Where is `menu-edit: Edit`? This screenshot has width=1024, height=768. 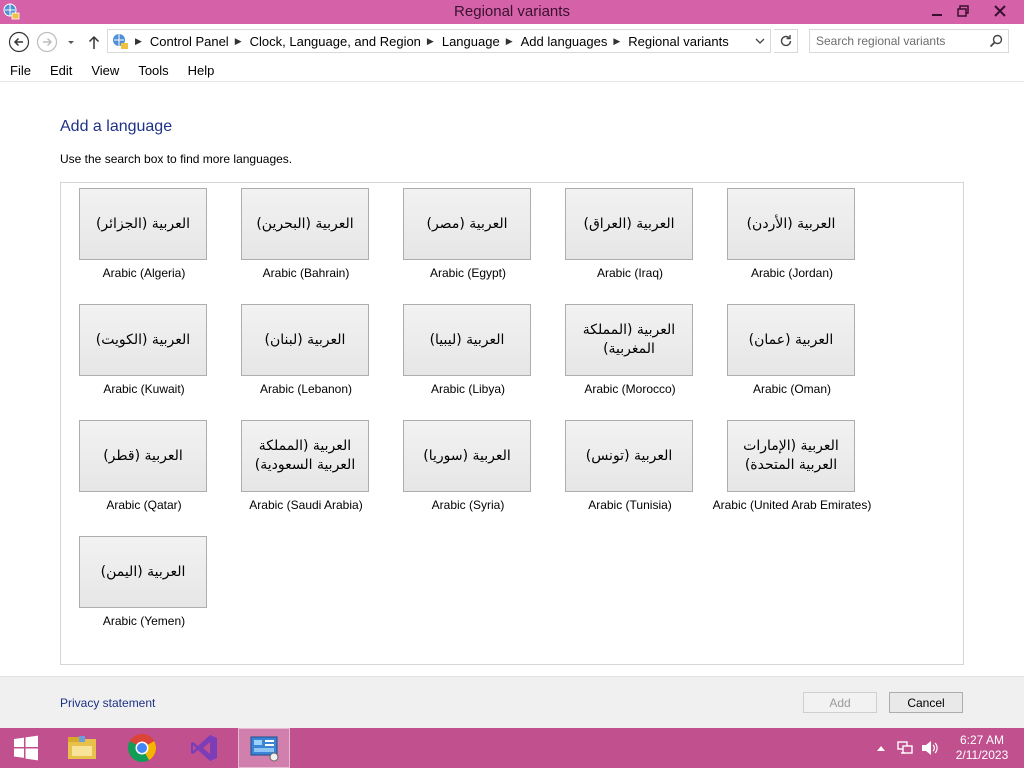 menu-edit: Edit is located at coordinates (60, 70).